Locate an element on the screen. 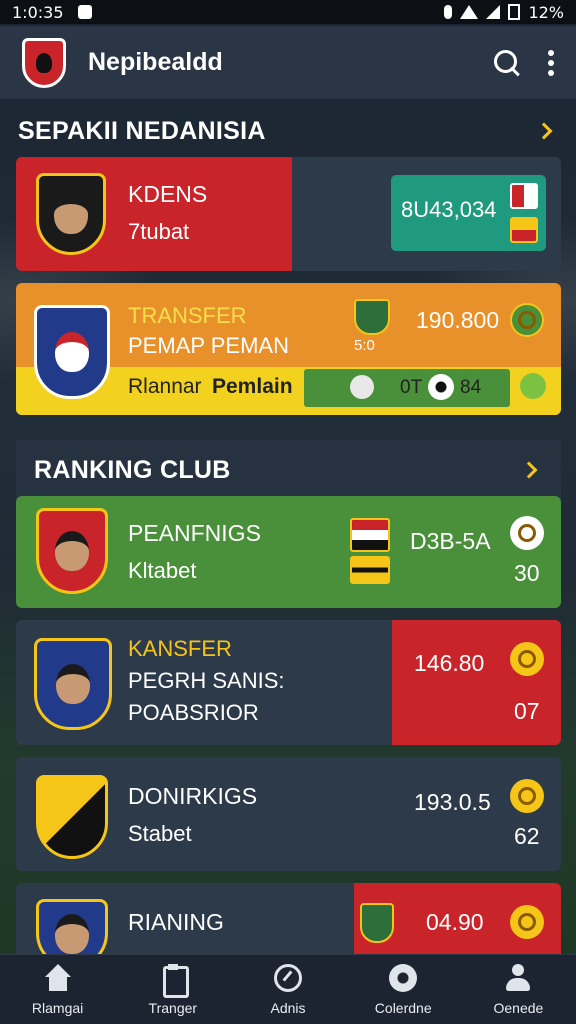  signal-icon is located at coordinates (493, 12).